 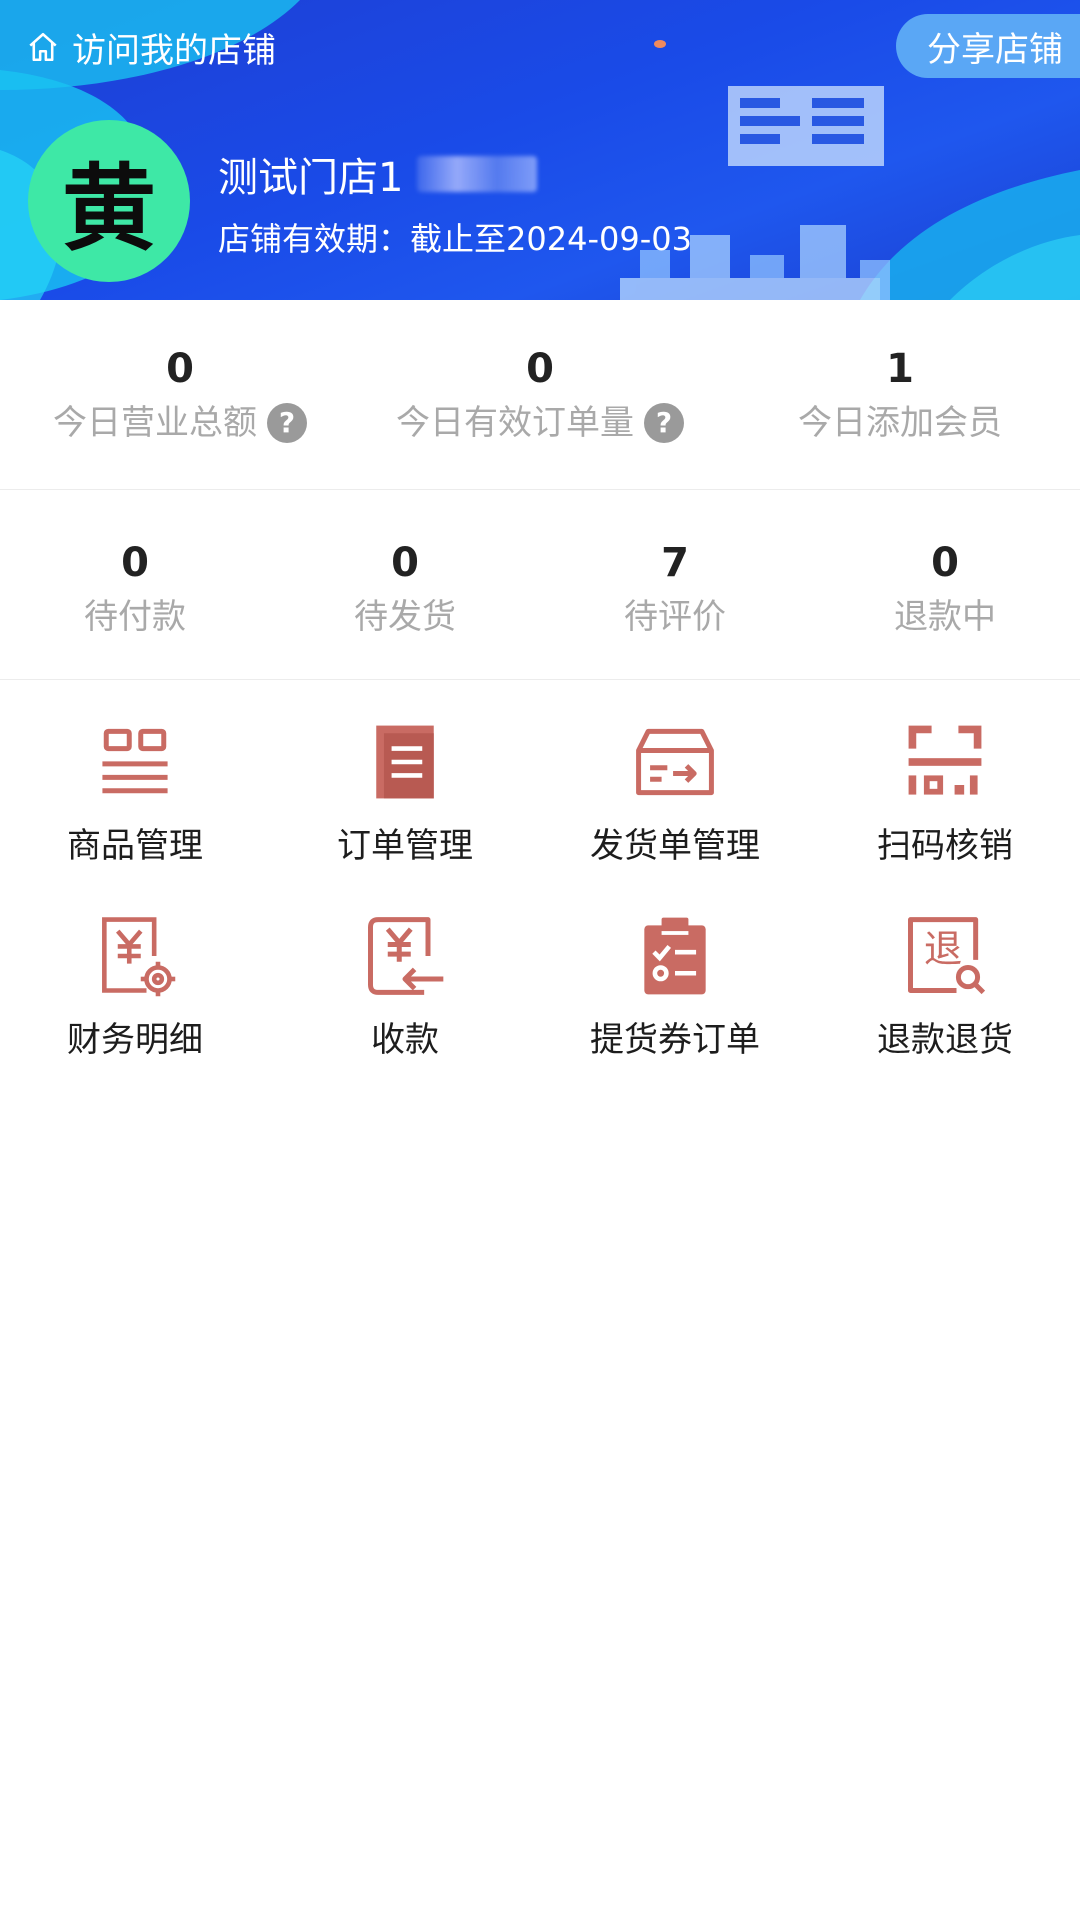 What do you see at coordinates (135, 813) in the screenshot?
I see `product-management-button: 商品管理` at bounding box center [135, 813].